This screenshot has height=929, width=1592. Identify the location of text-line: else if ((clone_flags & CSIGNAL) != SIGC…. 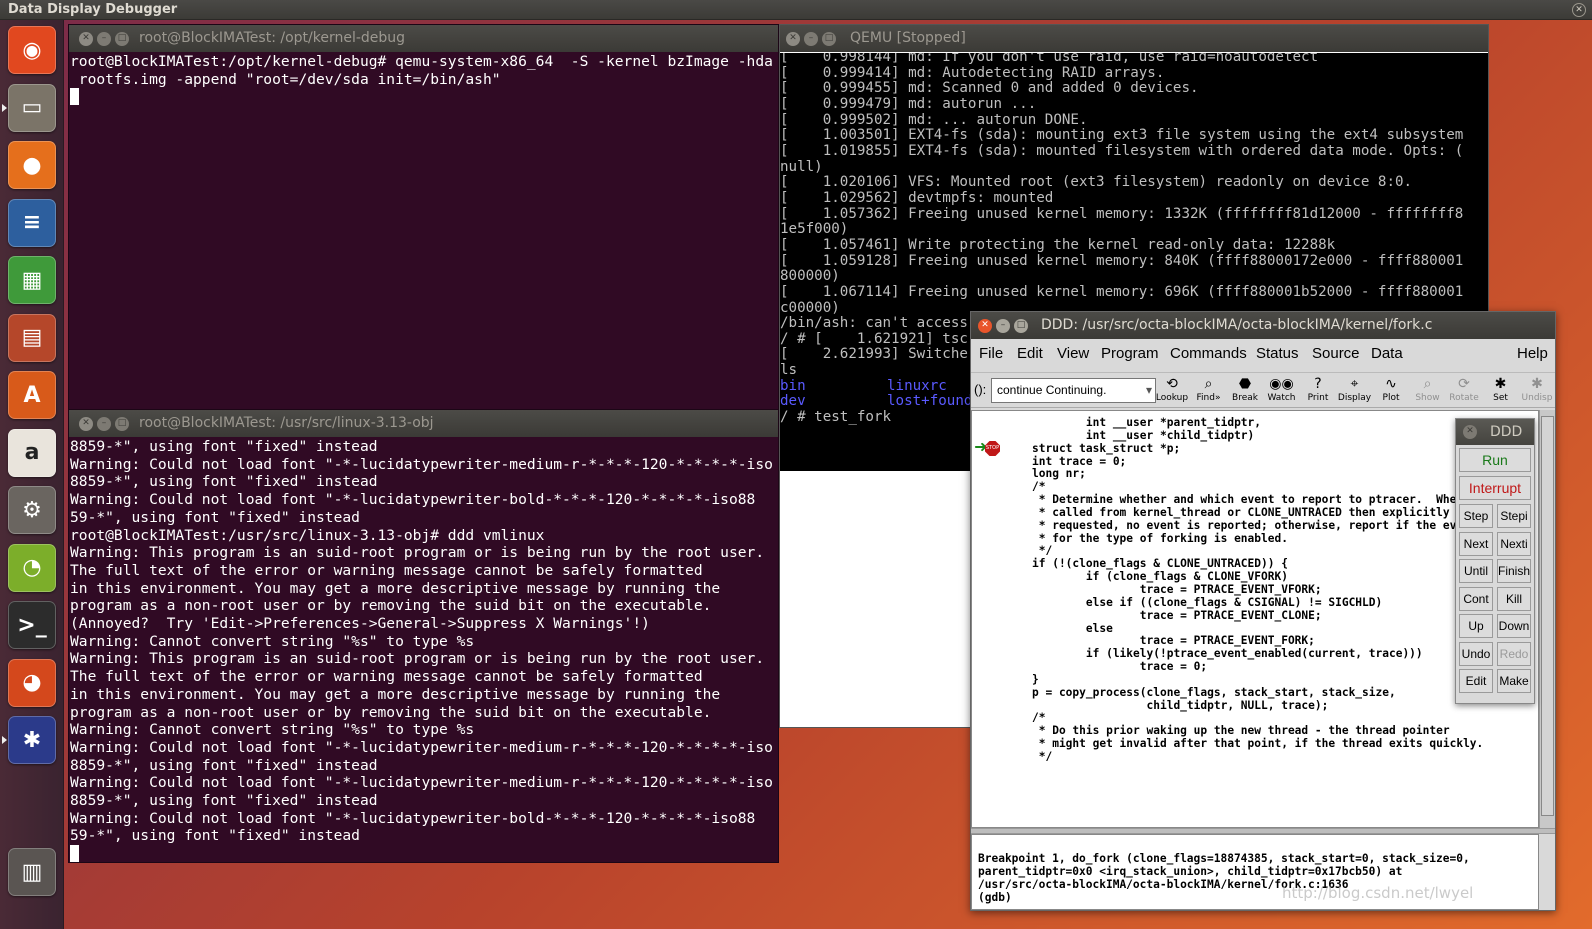
(1207, 602).